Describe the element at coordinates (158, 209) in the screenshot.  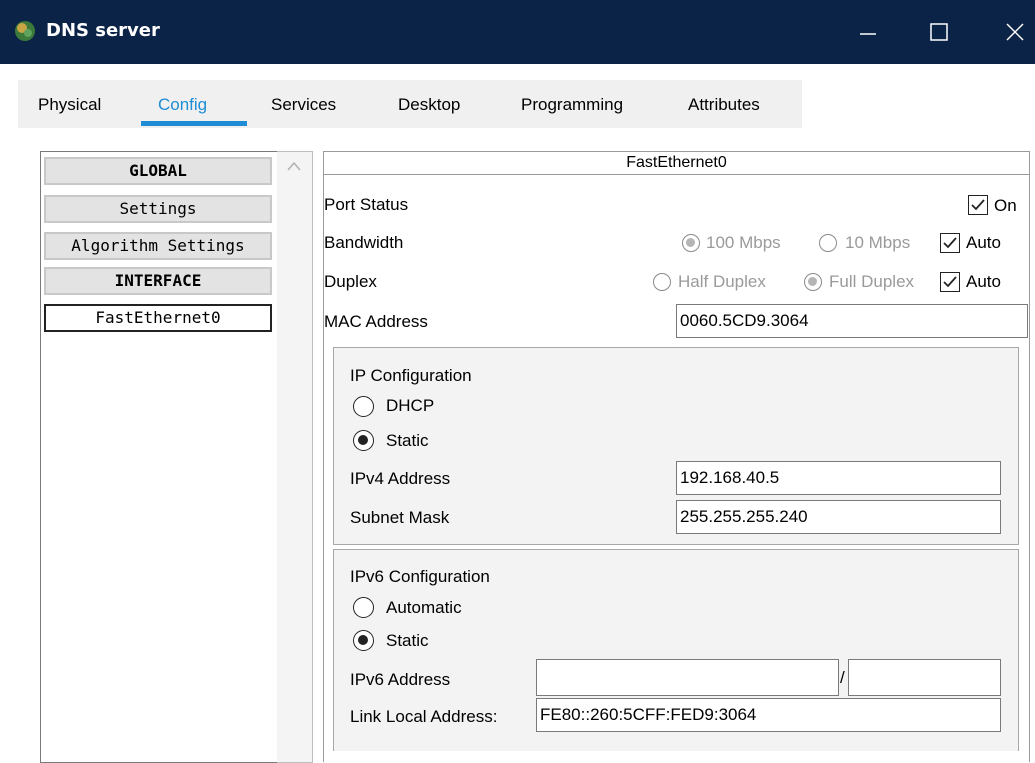
I see `nav-item-settings: Settings` at that location.